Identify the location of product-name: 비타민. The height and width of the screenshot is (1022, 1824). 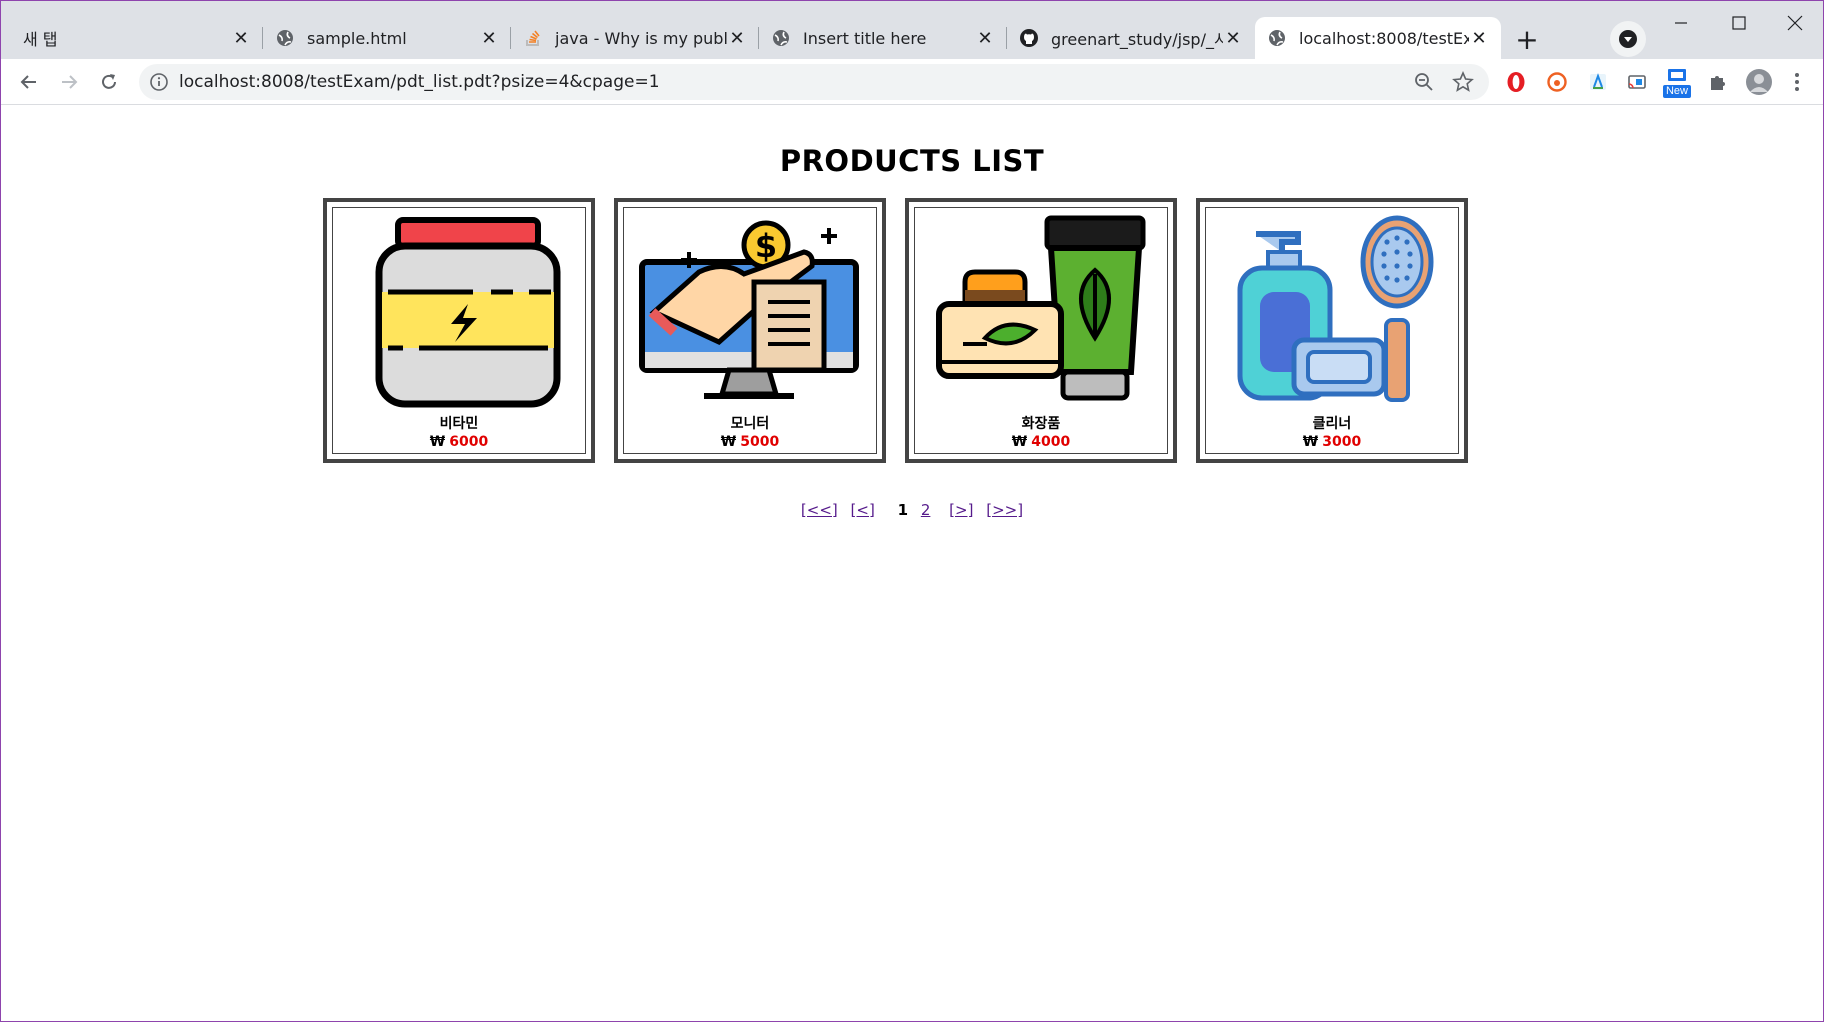
(459, 424).